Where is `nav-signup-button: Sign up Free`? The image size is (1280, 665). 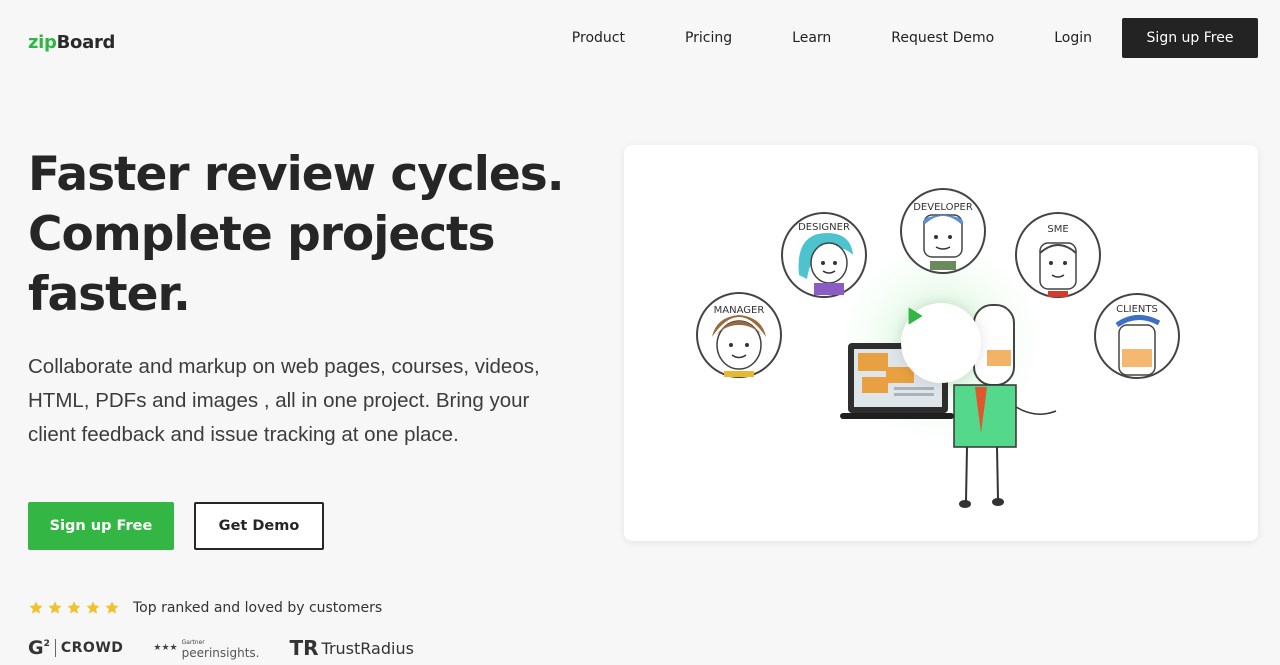 nav-signup-button: Sign up Free is located at coordinates (1190, 38).